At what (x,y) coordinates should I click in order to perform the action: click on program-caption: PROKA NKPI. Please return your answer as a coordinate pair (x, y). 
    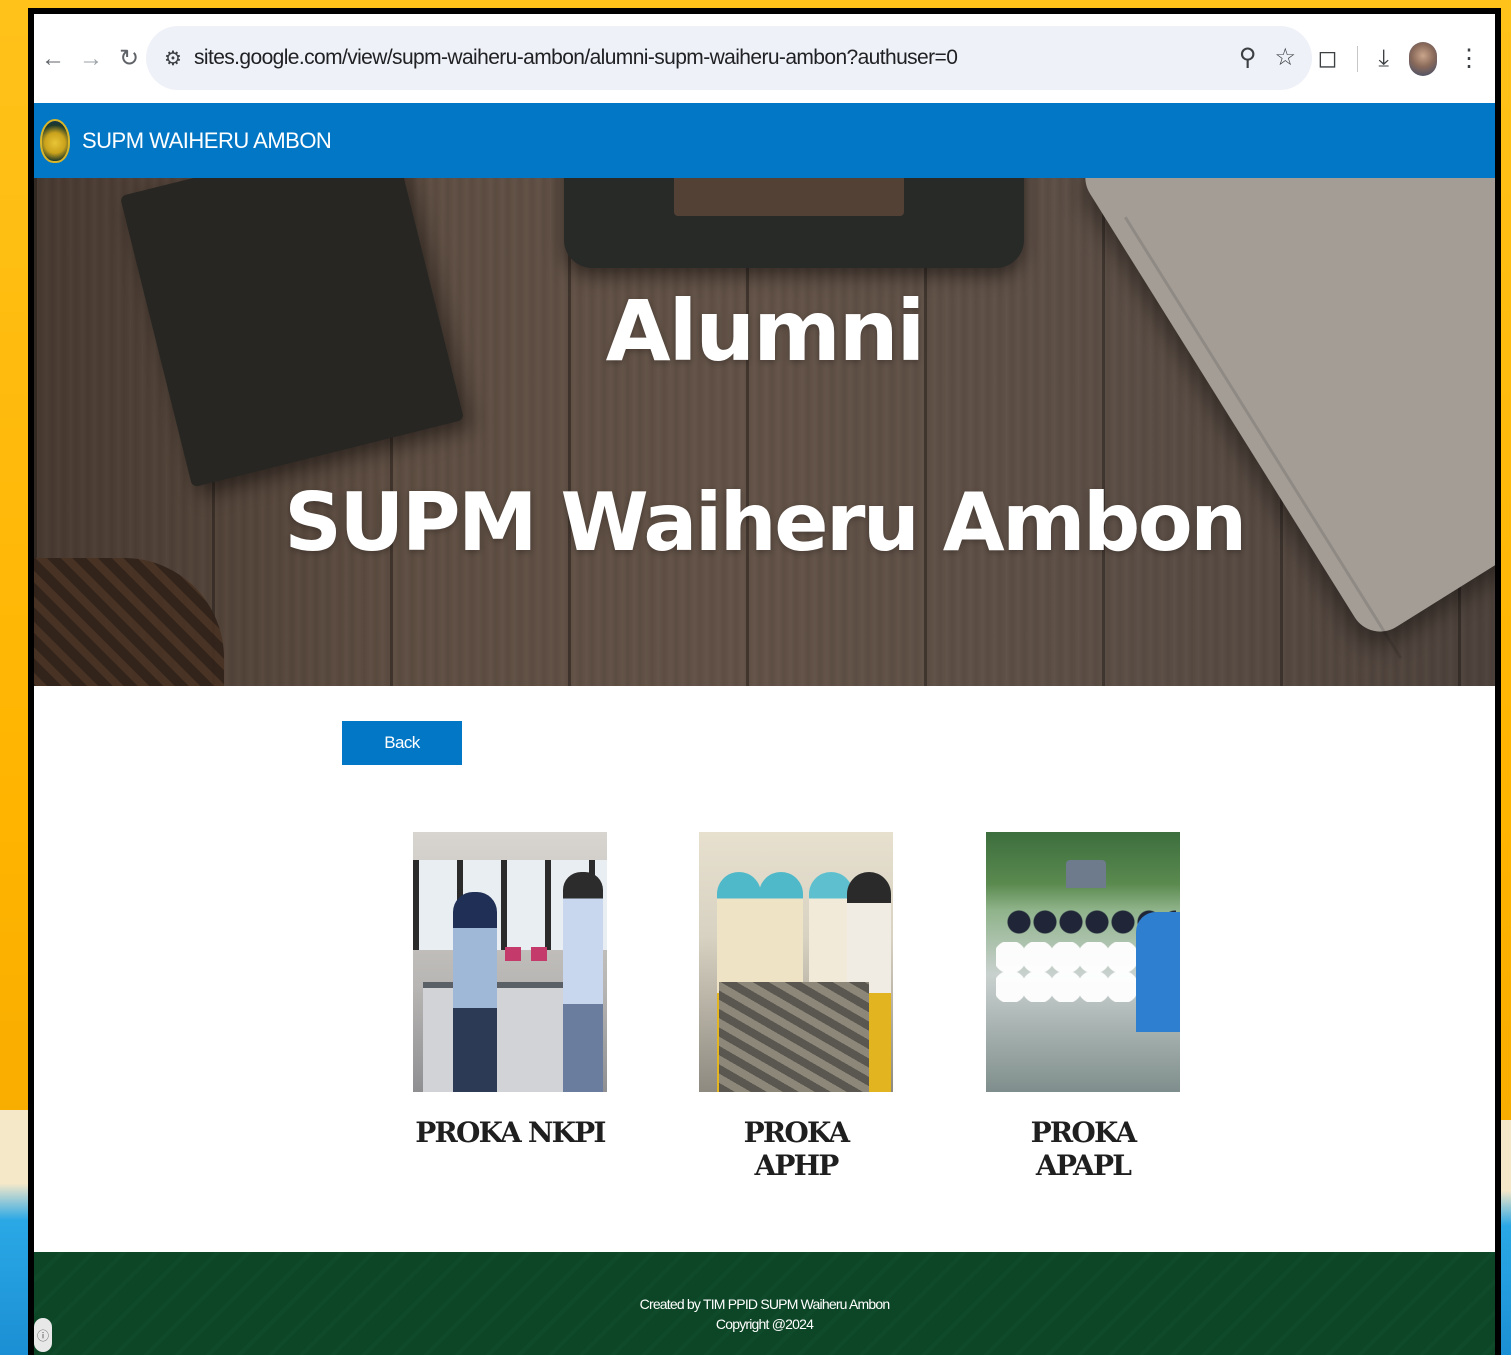
    Looking at the image, I should click on (510, 1132).